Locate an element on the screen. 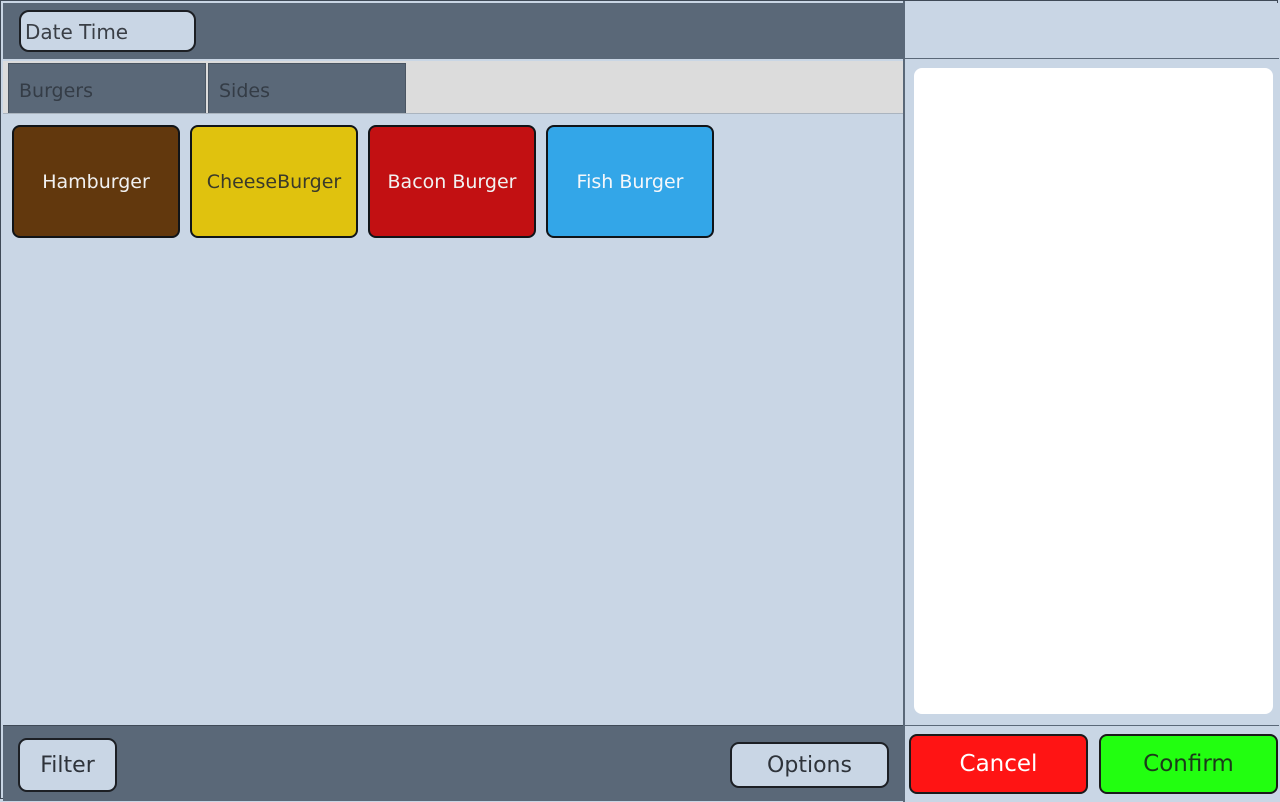 The width and height of the screenshot is (1280, 802). menu-item-hamburger: Hamburger is located at coordinates (96, 181).